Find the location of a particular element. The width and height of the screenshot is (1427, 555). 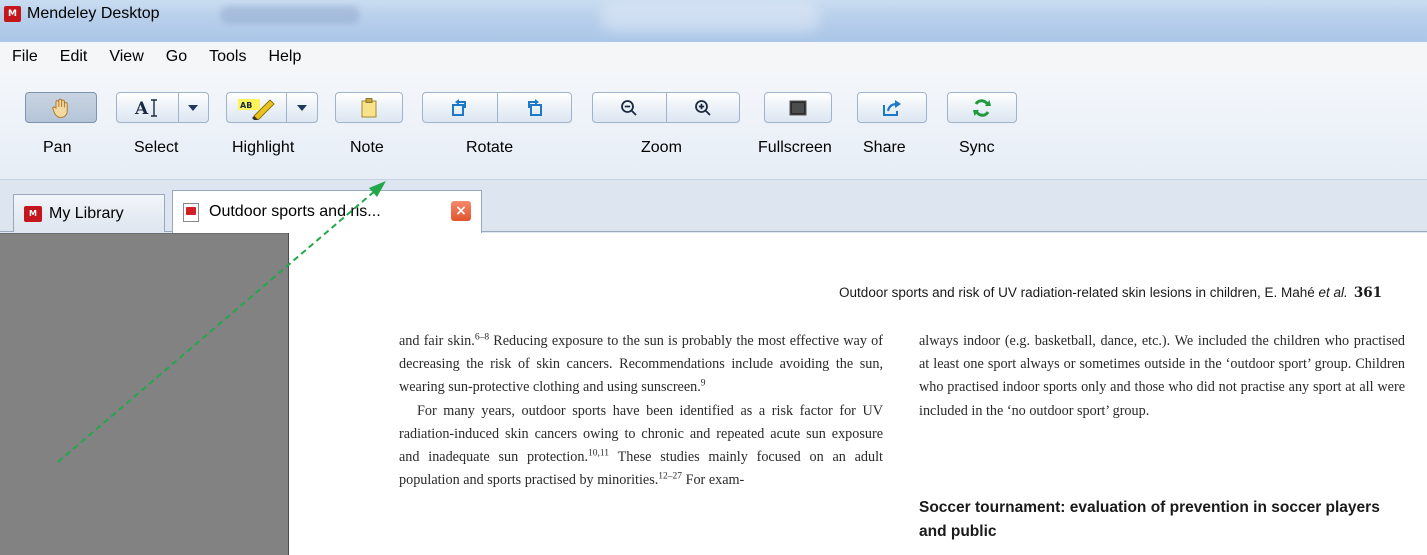

document-margin-pane is located at coordinates (144, 394).